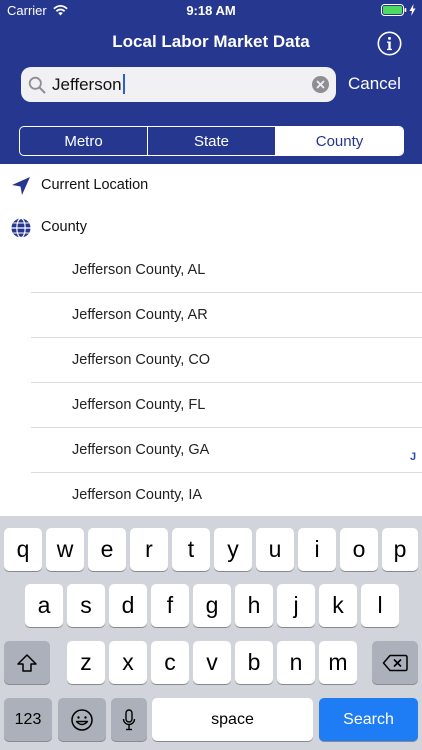 The width and height of the screenshot is (422, 750). I want to click on key-c: c, so click(170, 662).